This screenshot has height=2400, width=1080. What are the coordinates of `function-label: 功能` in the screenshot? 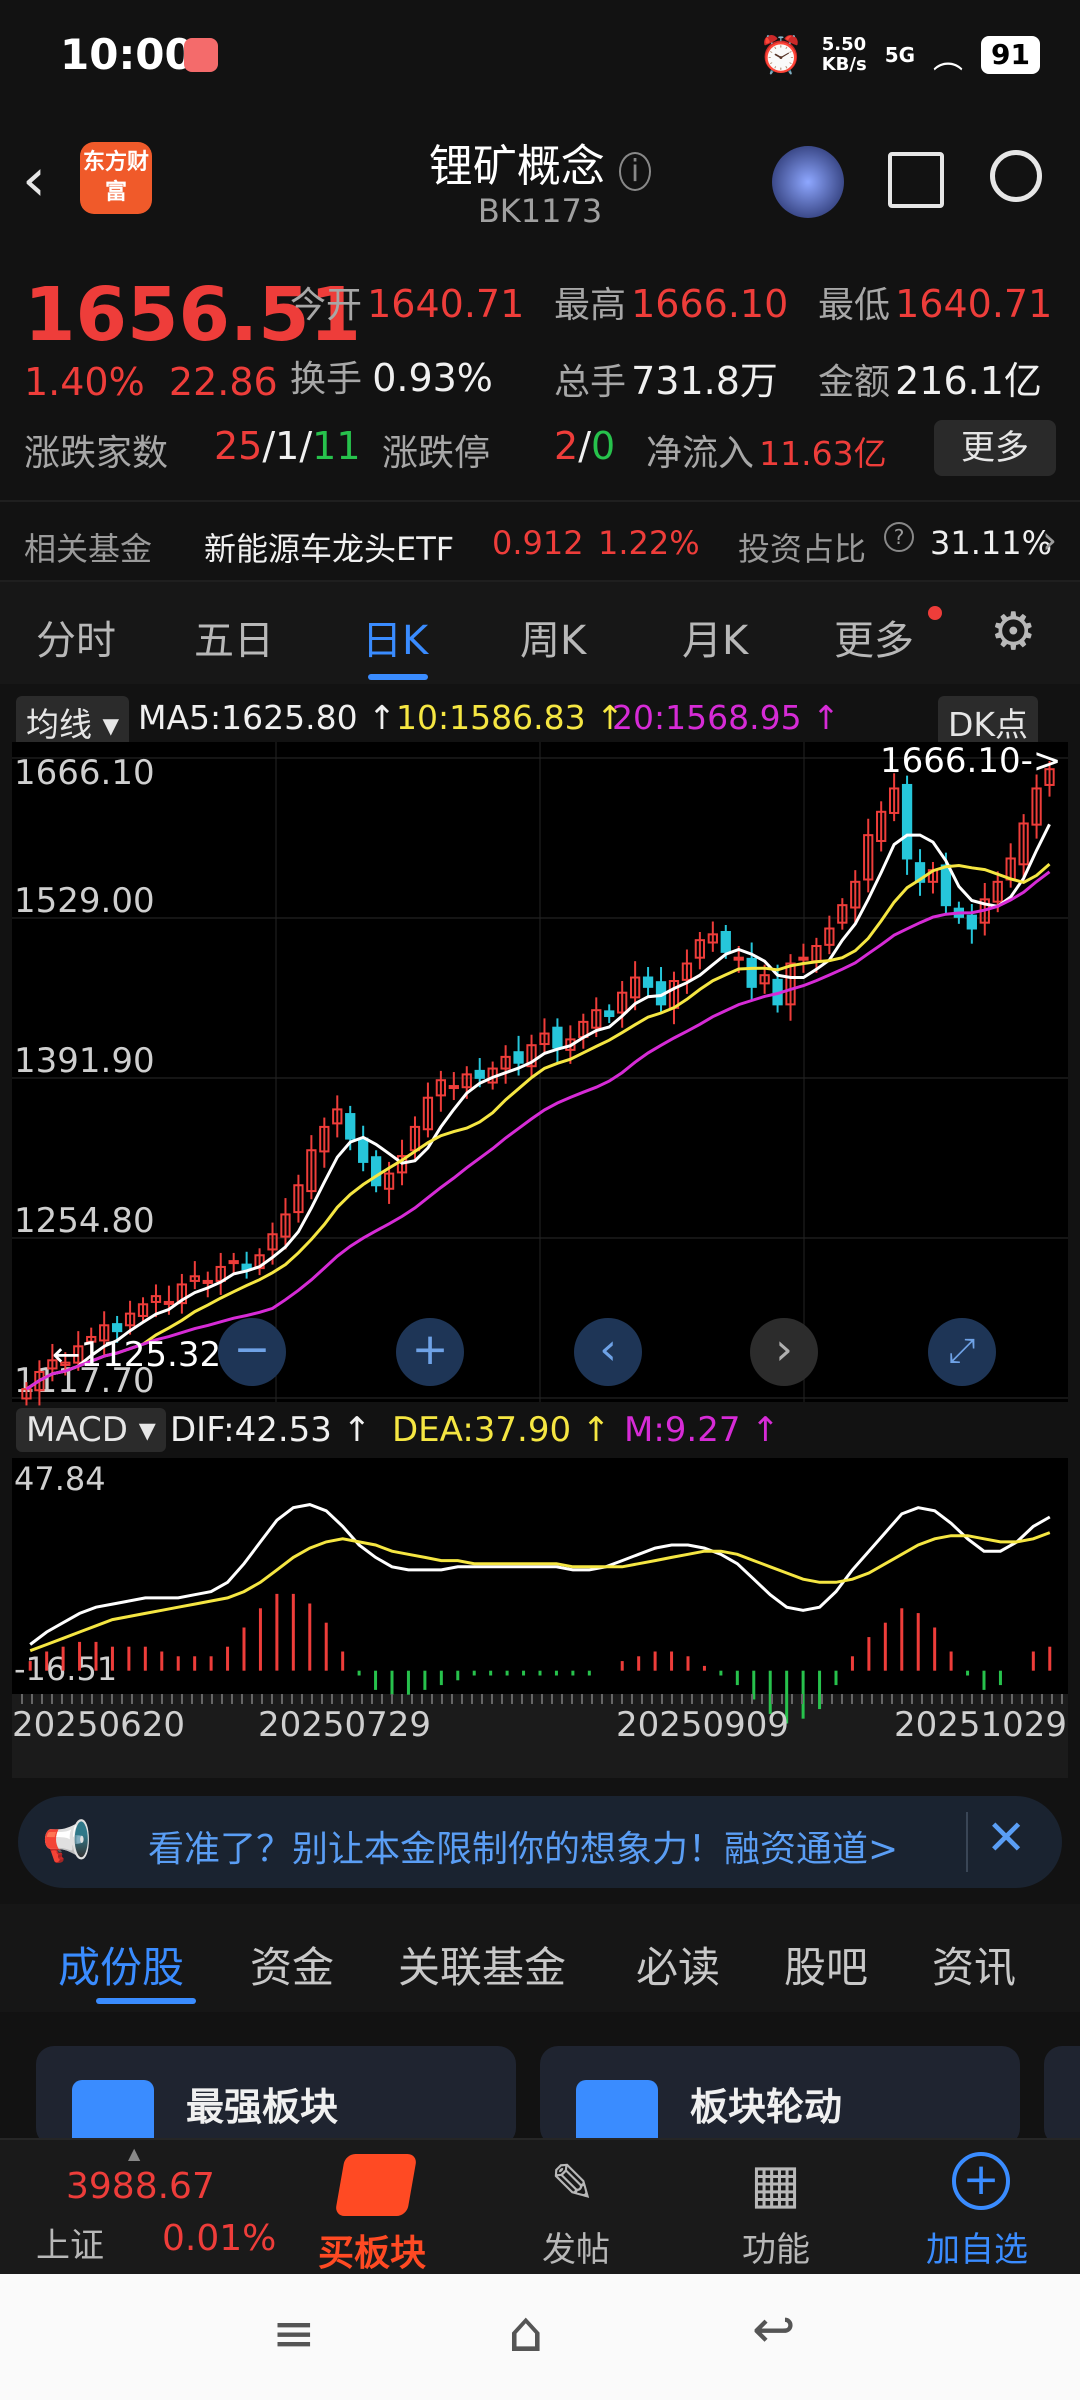 It's located at (776, 2250).